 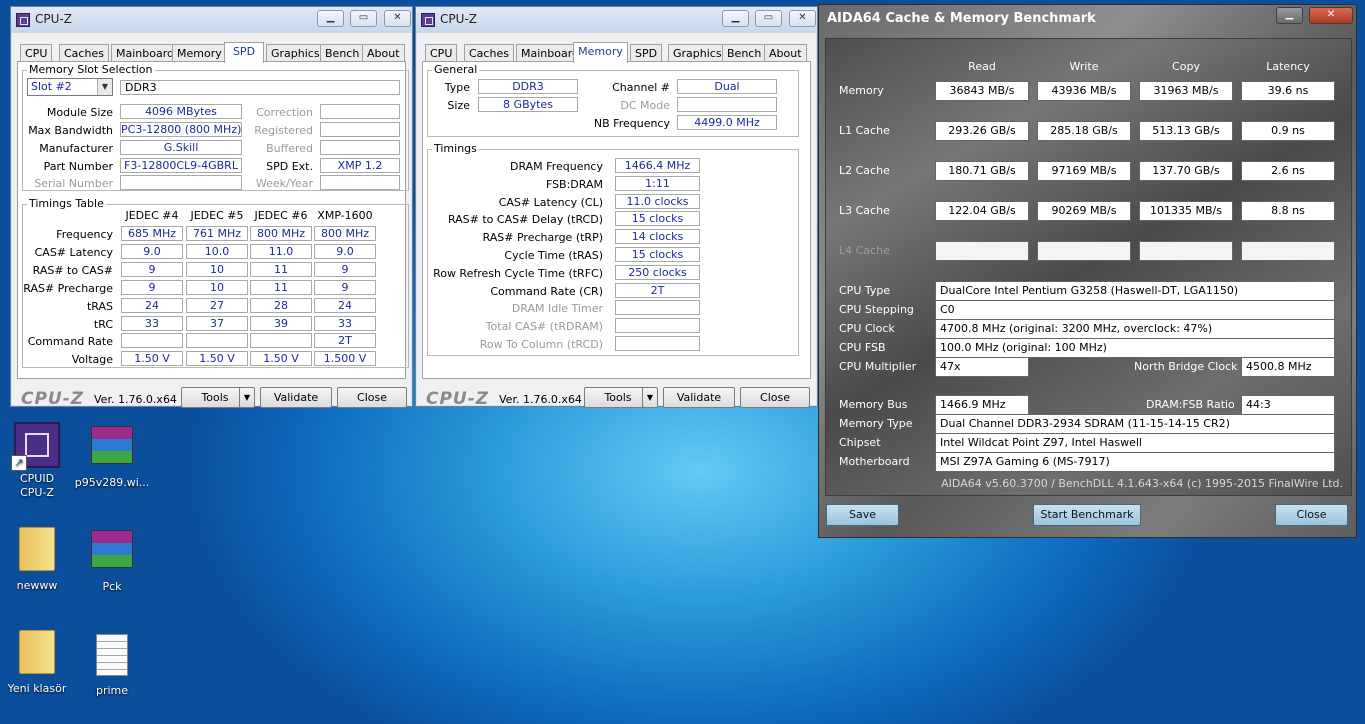 I want to click on week-year-label: Week/Year, so click(x=284, y=183).